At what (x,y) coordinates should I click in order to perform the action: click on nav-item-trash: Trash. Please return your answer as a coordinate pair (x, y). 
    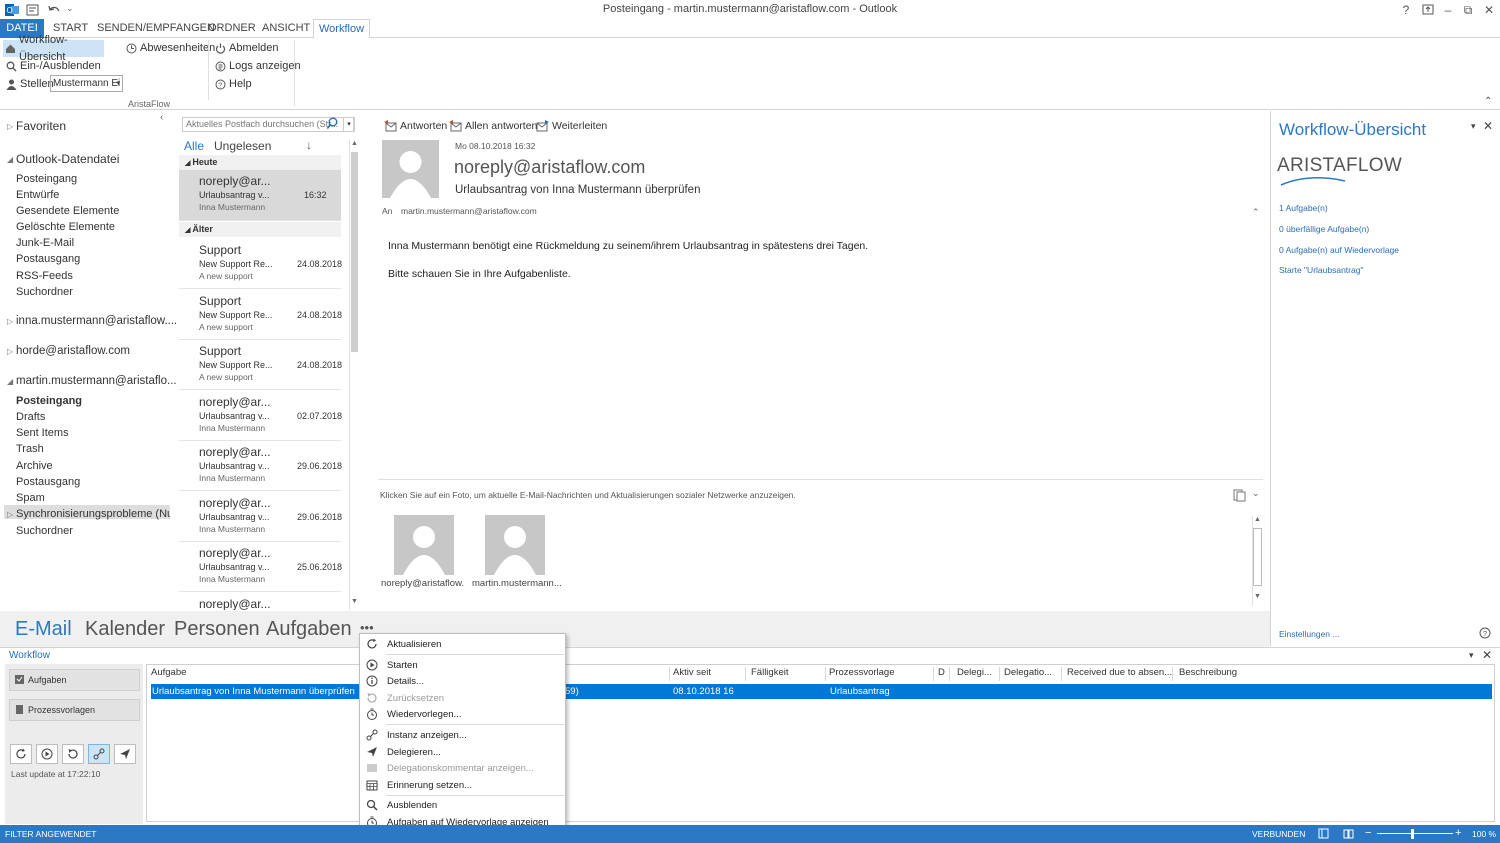
    Looking at the image, I should click on (30, 449).